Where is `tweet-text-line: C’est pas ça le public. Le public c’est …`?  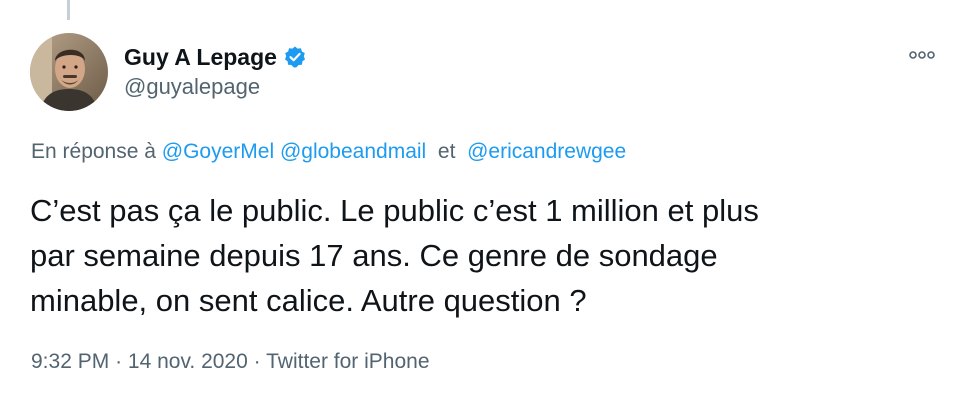
tweet-text-line: C’est pas ça le public. Le public c’est … is located at coordinates (394, 210).